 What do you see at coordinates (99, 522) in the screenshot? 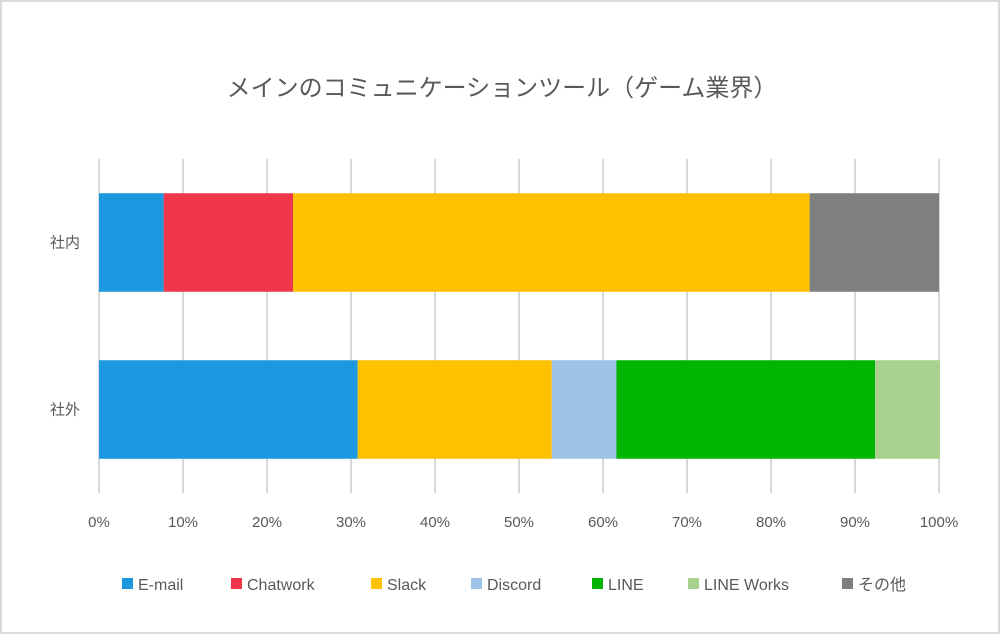
I see `x-tick-label: 0%` at bounding box center [99, 522].